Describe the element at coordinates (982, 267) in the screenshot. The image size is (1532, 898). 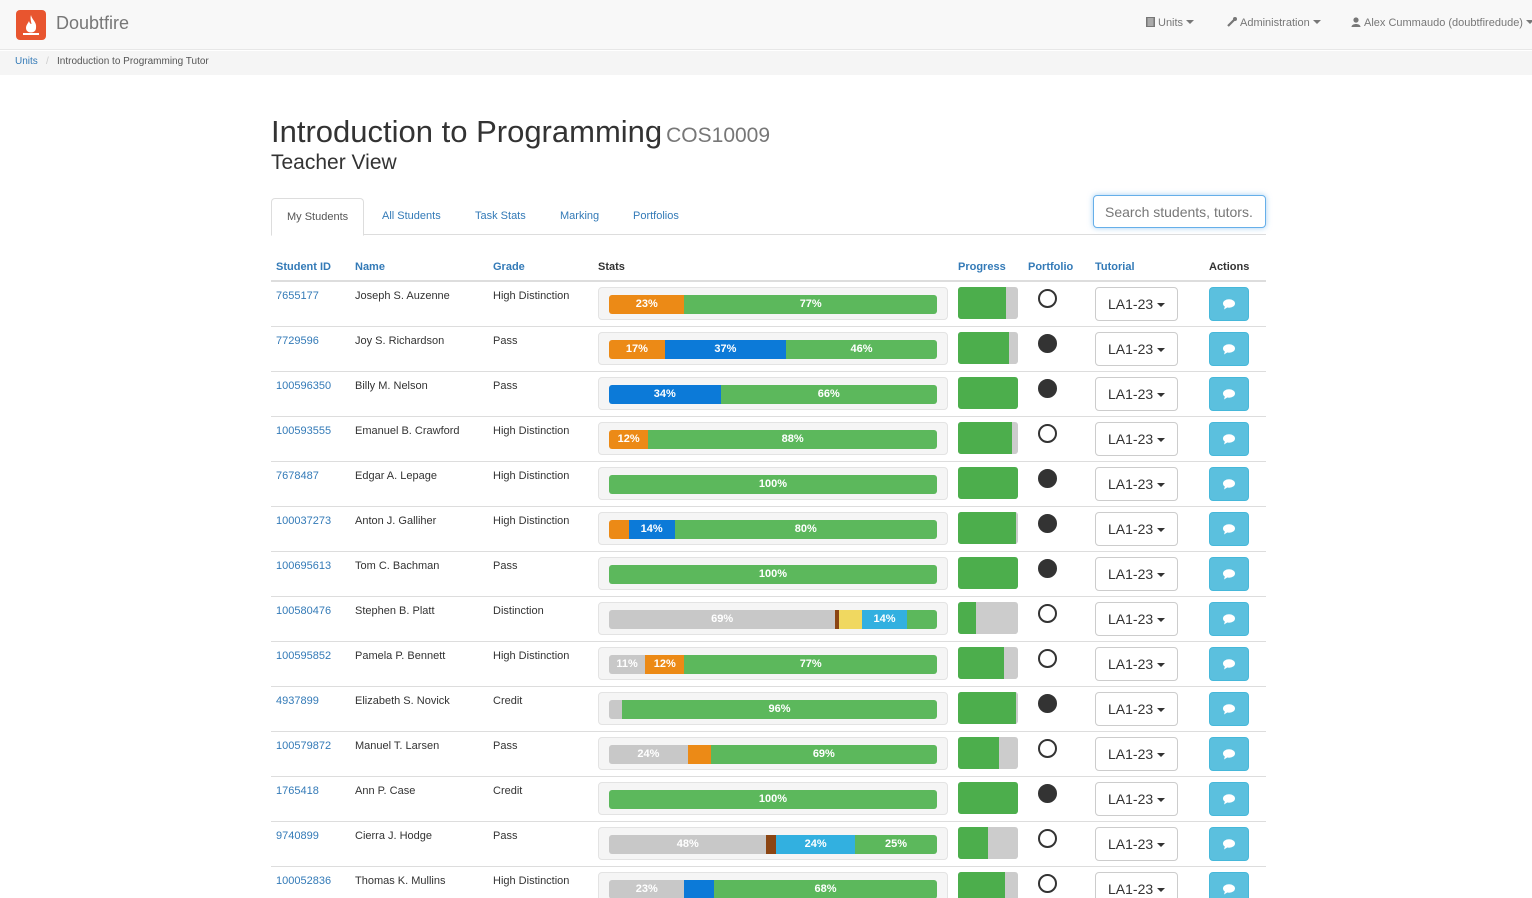
I see `column-header-progress: Progress` at that location.